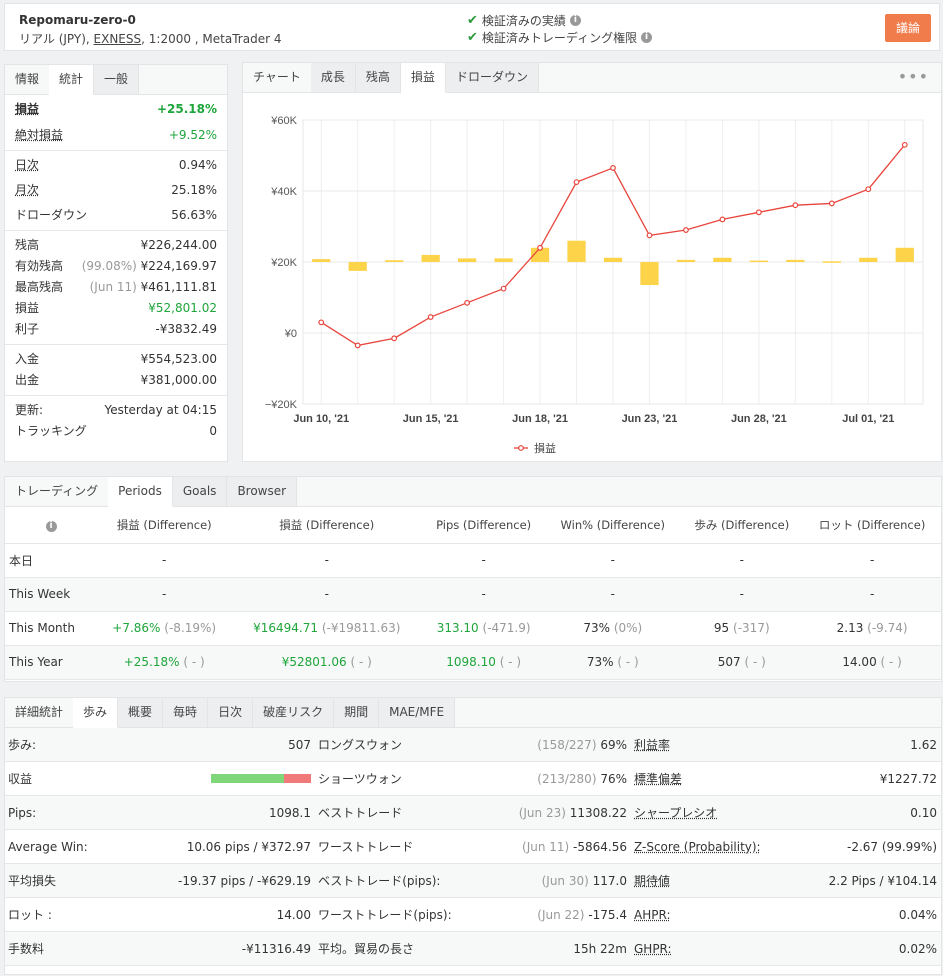 This screenshot has height=976, width=943. What do you see at coordinates (160, 881) in the screenshot?
I see `detail-stat: 平均損失 -19.37 pips / -¥629.19` at bounding box center [160, 881].